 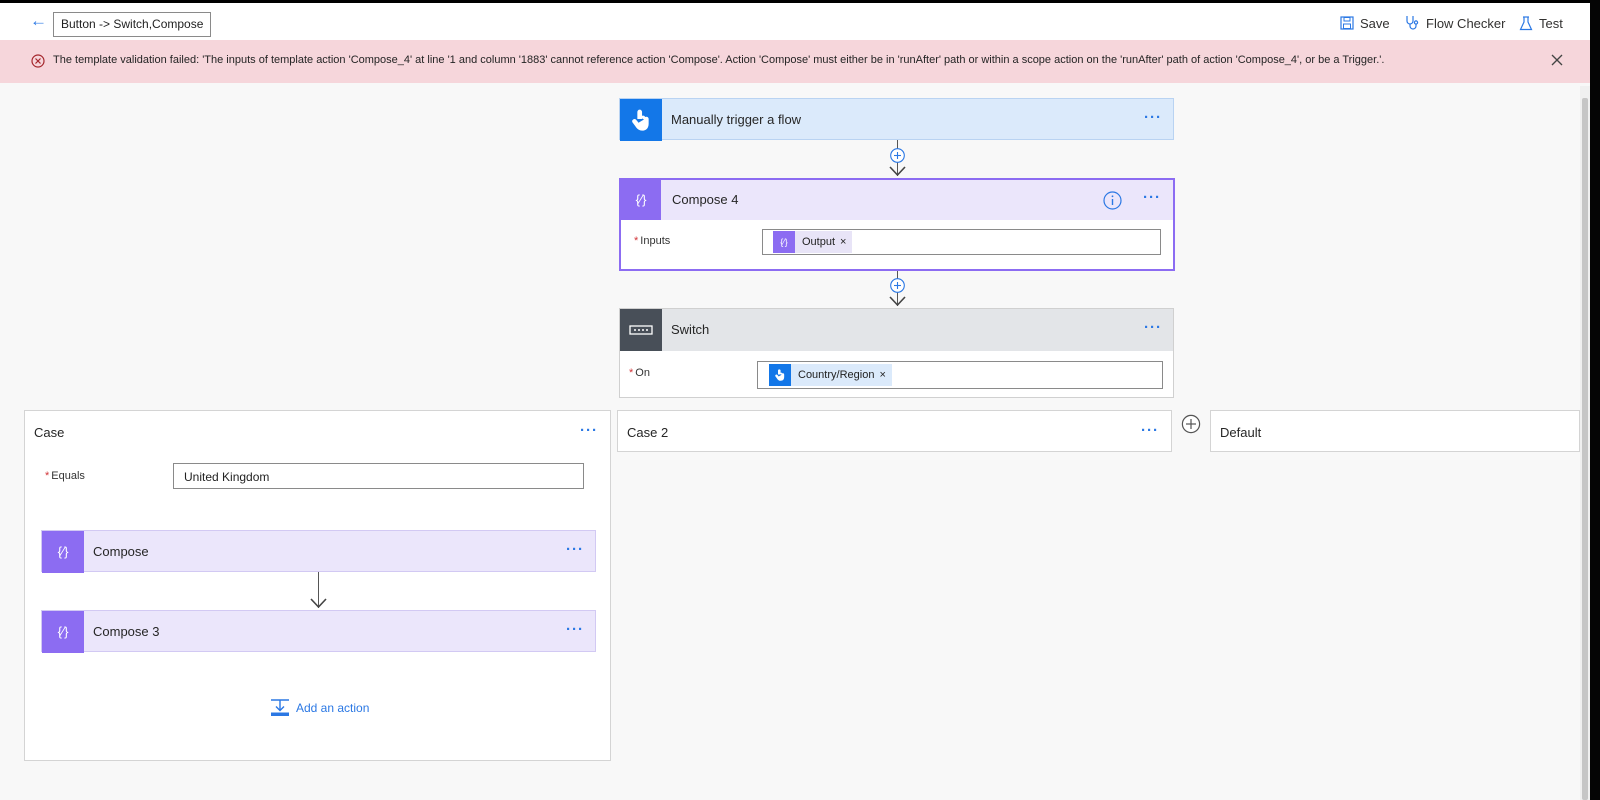 What do you see at coordinates (641, 330) in the screenshot?
I see `switch-icon` at bounding box center [641, 330].